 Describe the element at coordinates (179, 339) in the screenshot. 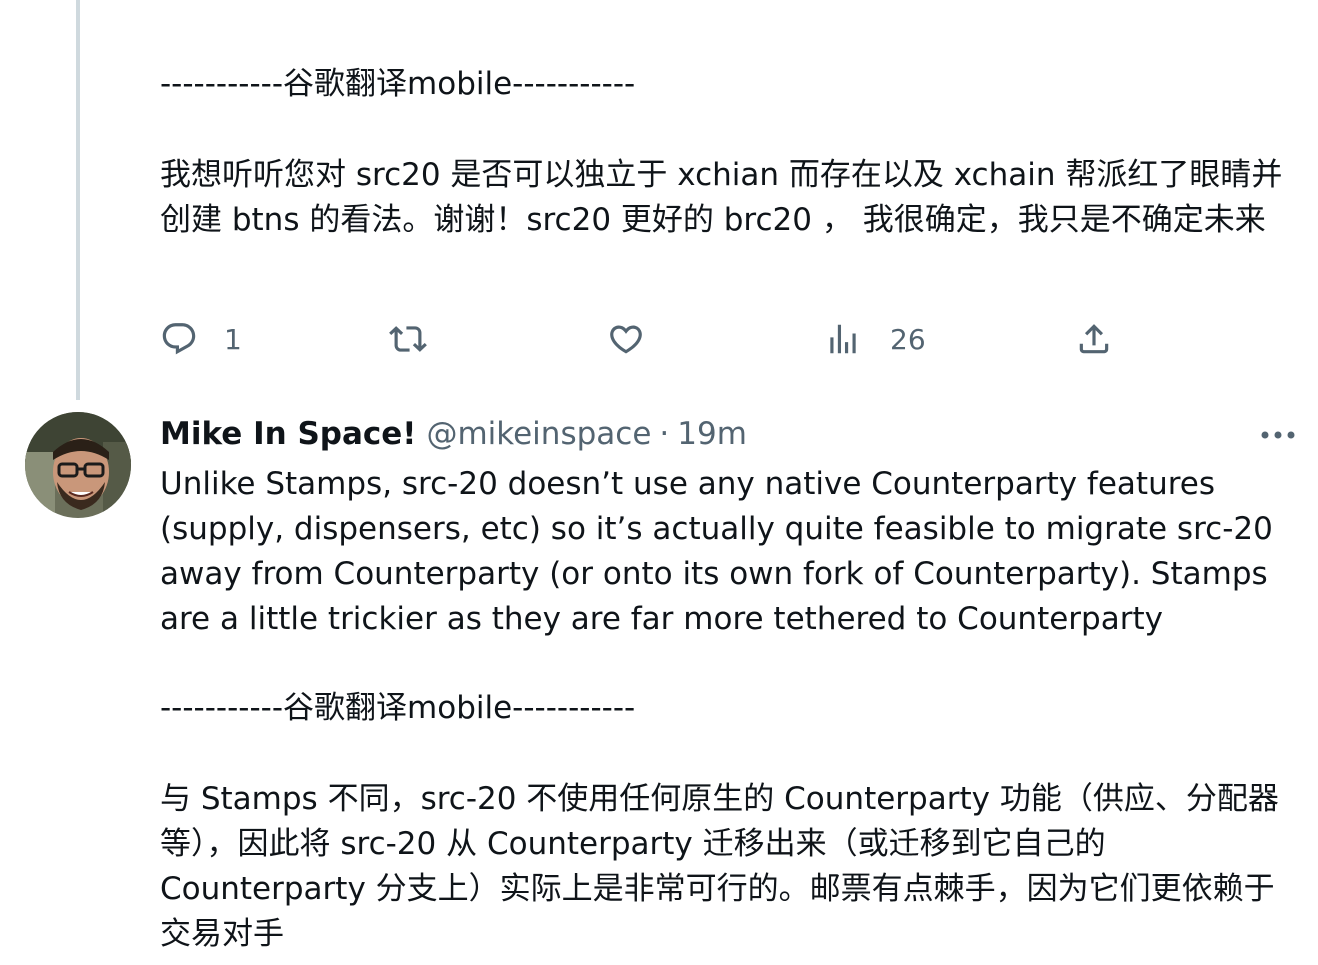

I see `reply-icon` at that location.